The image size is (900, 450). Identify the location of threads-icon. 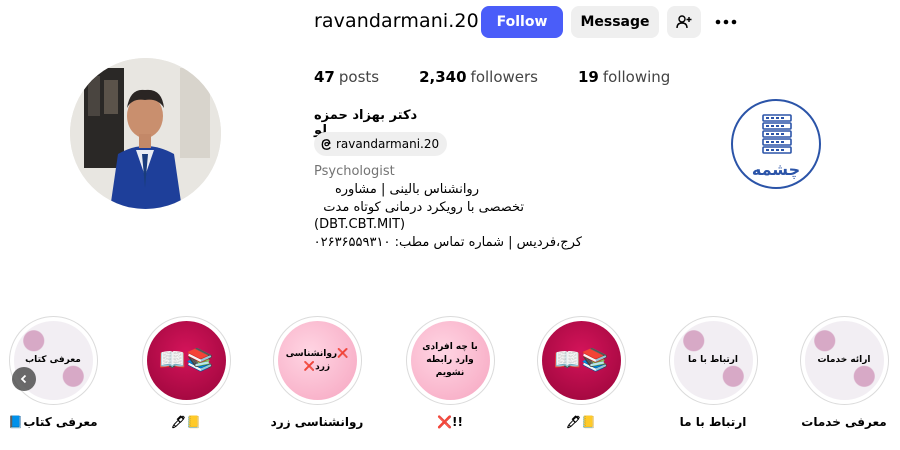
(326, 144).